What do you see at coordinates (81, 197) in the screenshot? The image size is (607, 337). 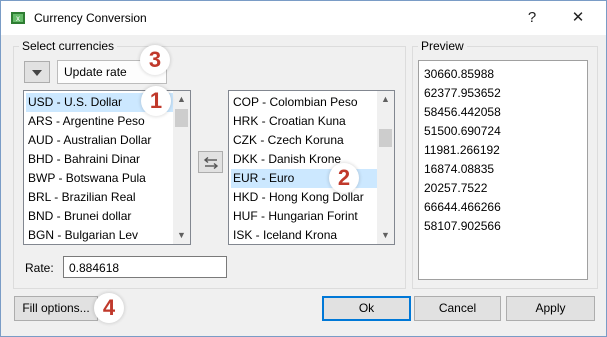 I see `list-item: BRL - Brazilian Real` at bounding box center [81, 197].